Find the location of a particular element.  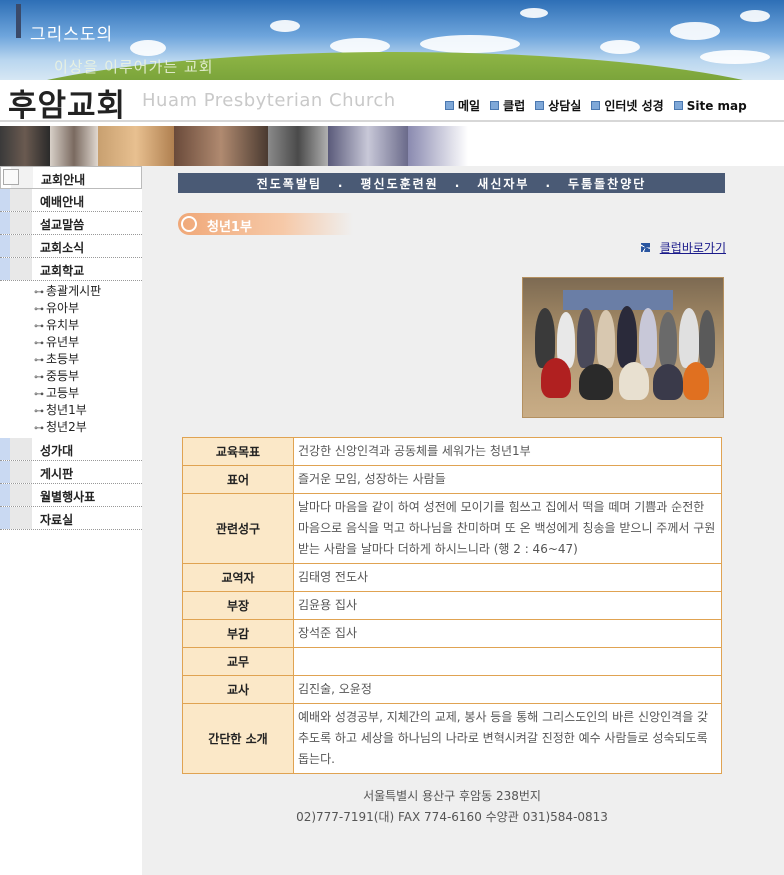

submenu-item: ⊶ 중등부 is located at coordinates (71, 376).